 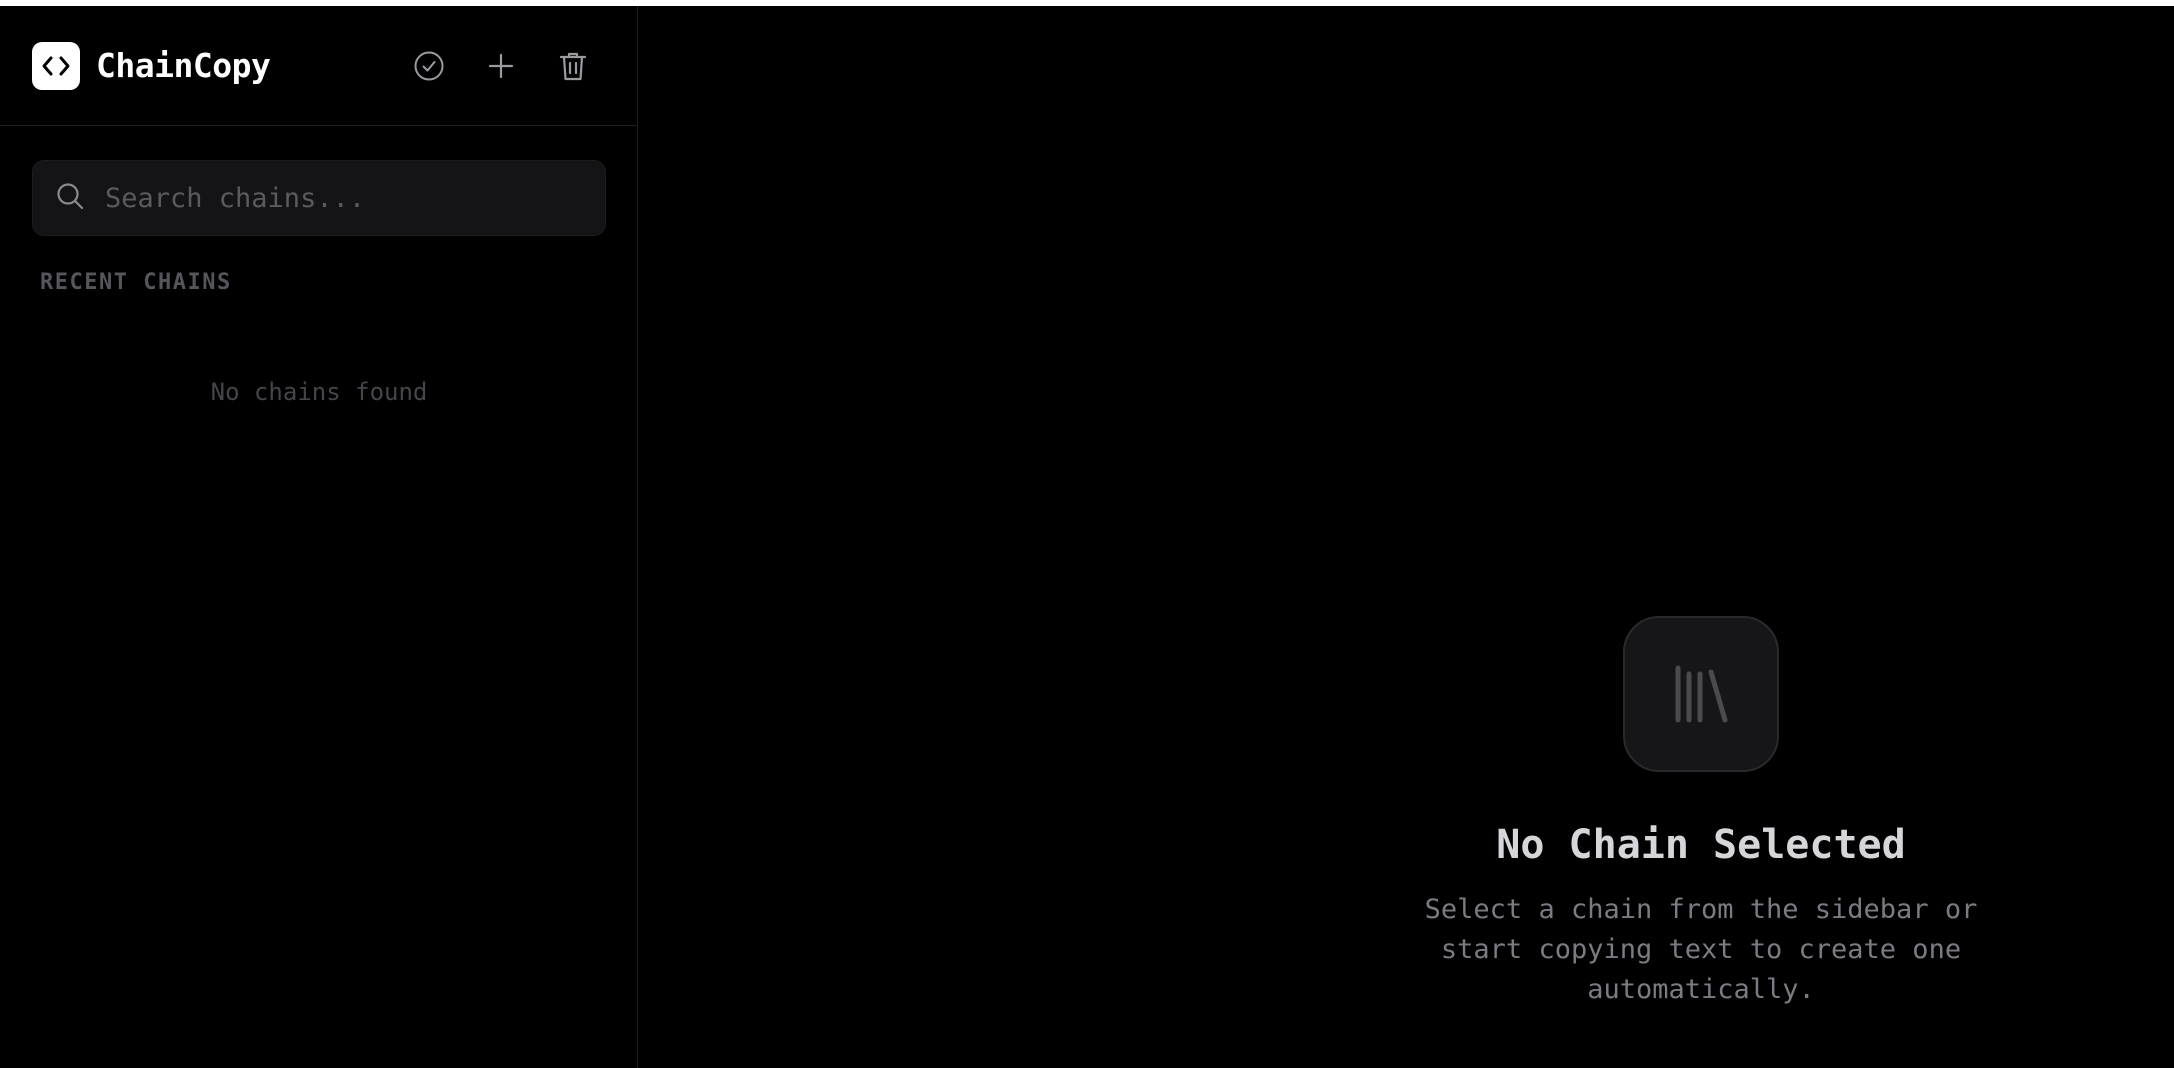 I want to click on check-circle-icon, so click(x=429, y=66).